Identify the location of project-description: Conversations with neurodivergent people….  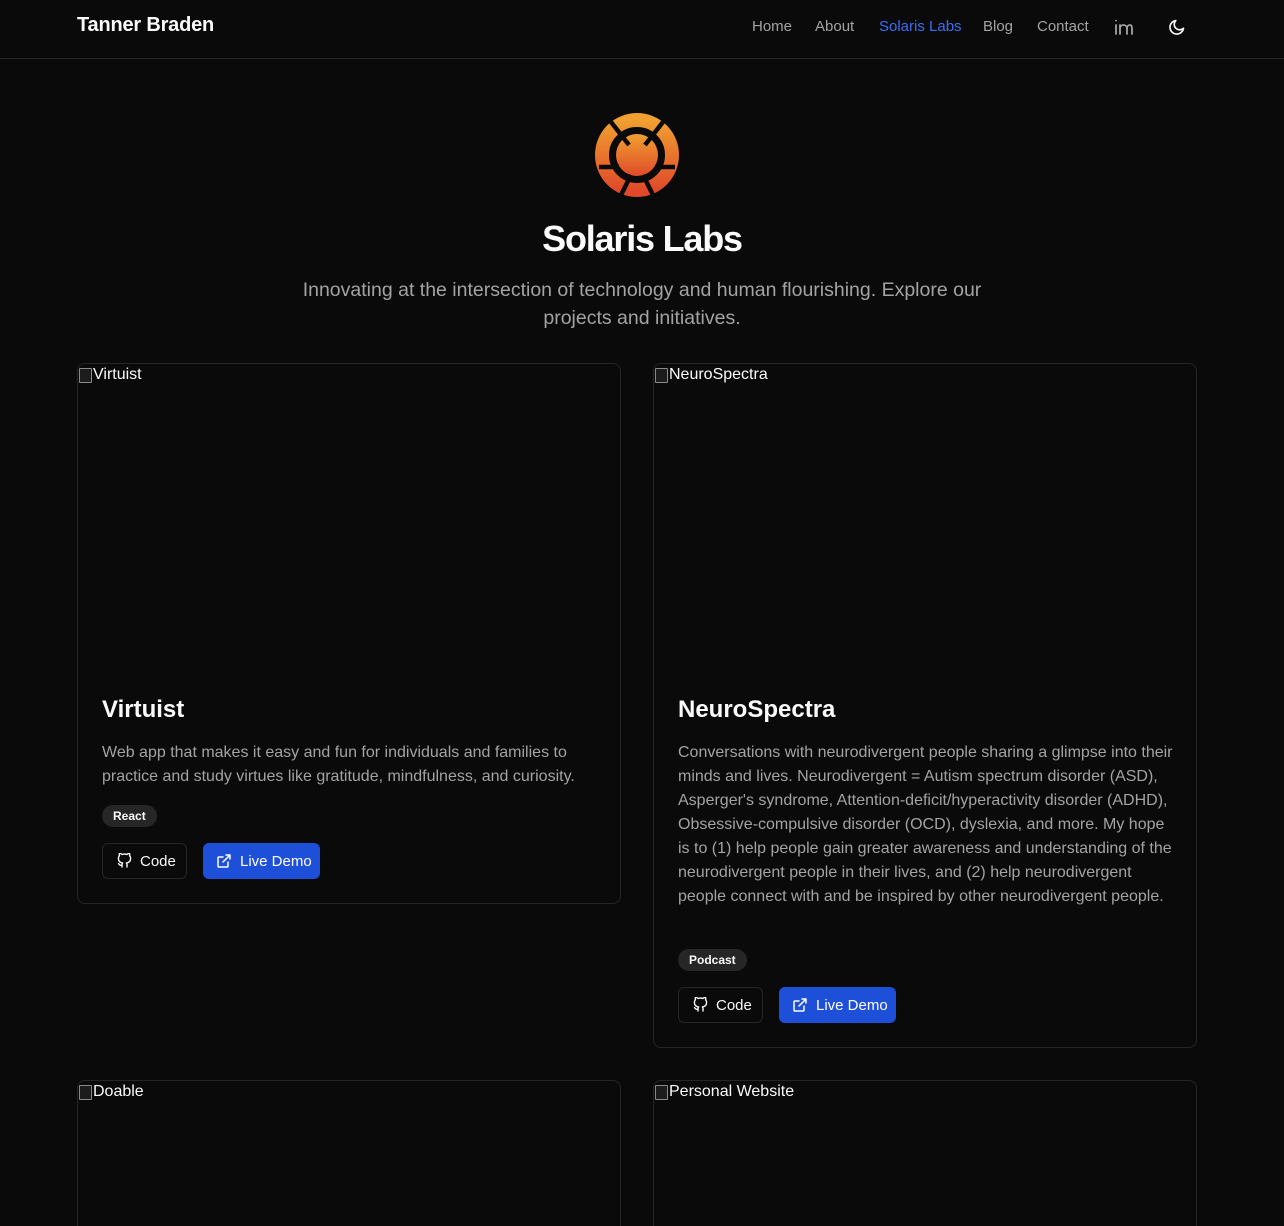
(925, 824).